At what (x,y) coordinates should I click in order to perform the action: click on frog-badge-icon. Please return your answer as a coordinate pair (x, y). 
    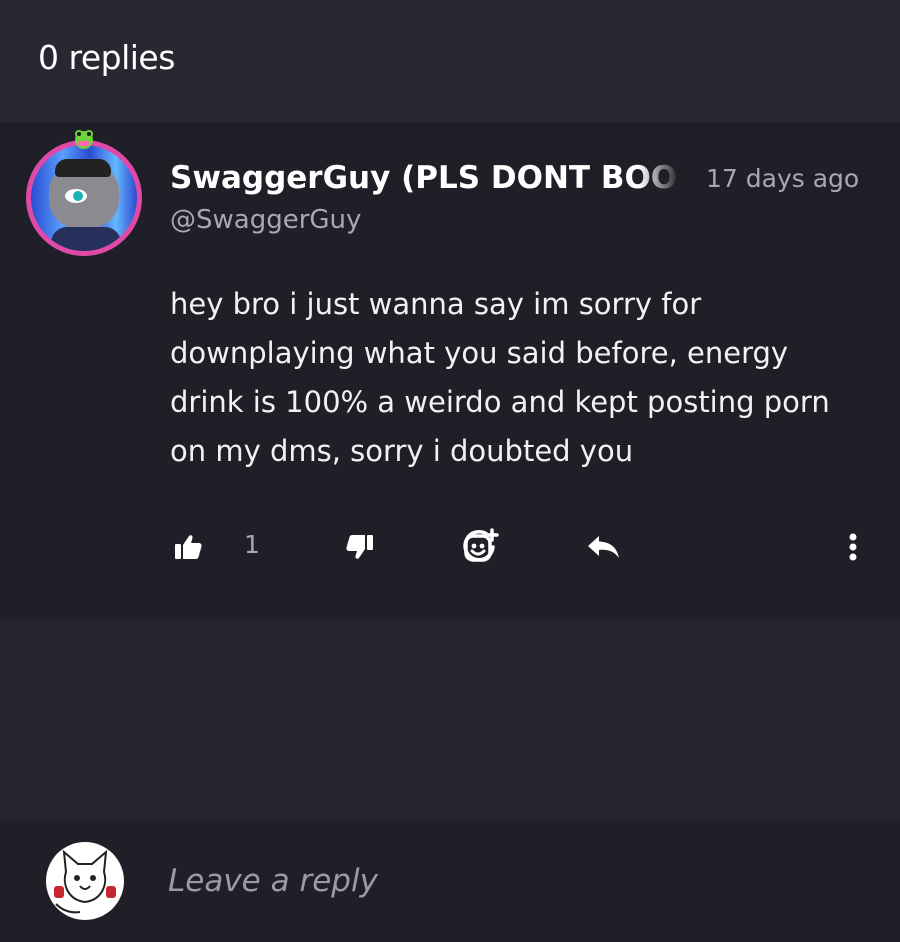
    Looking at the image, I should click on (84, 139).